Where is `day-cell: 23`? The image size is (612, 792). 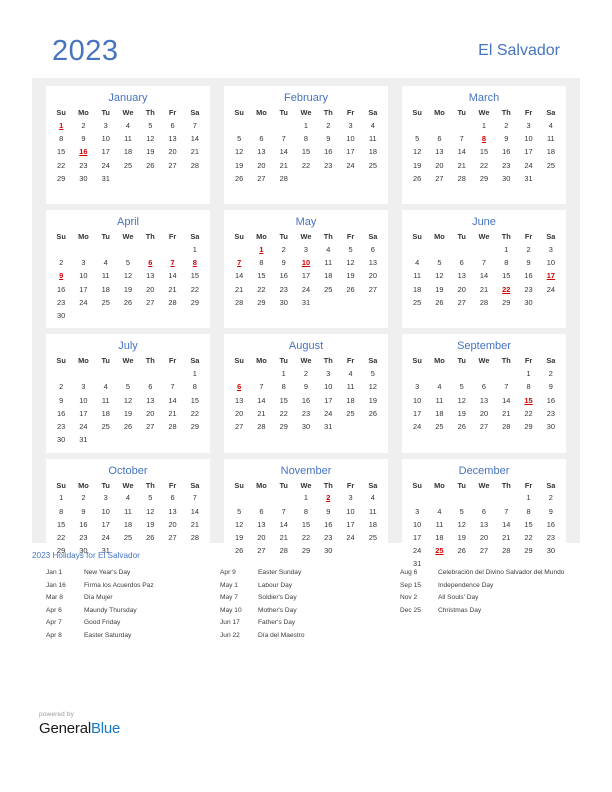 day-cell: 23 is located at coordinates (83, 165).